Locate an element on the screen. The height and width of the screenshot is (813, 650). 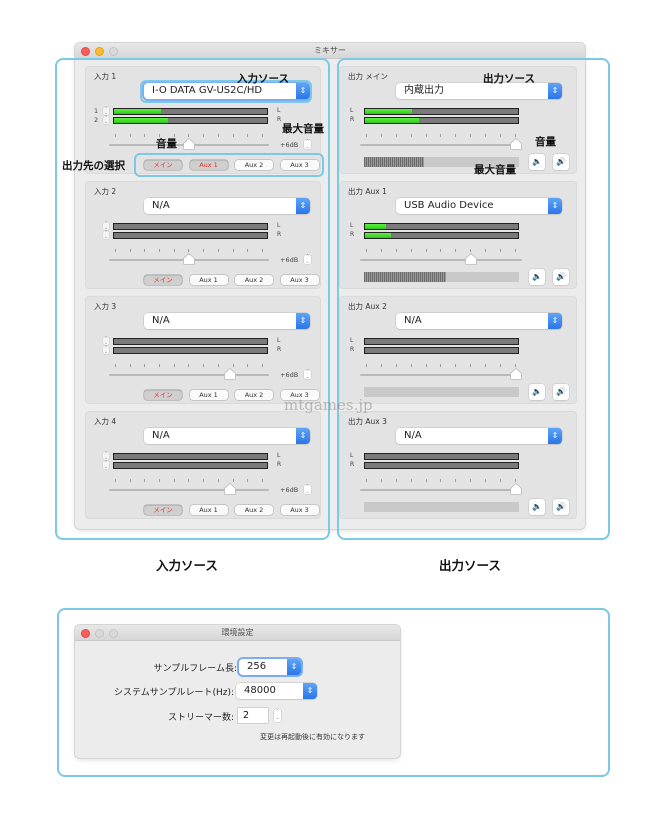
mixer-titlebar: ミキサー is located at coordinates (330, 51).